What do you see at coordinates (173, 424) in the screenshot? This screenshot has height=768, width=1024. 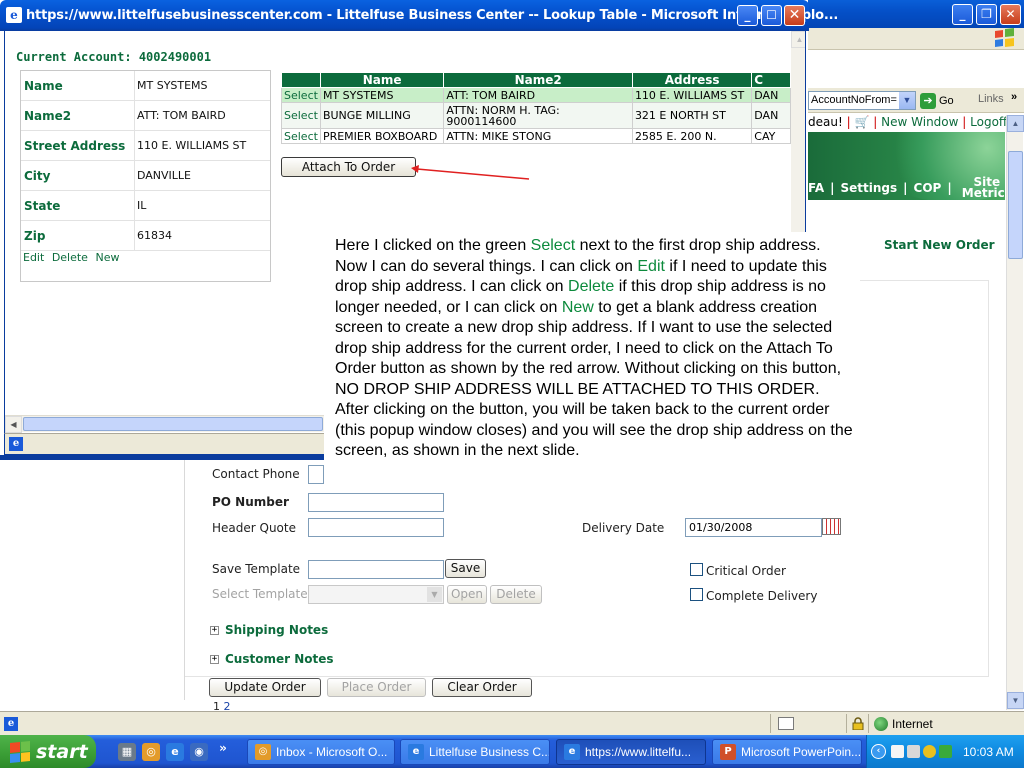 I see `popup-scroll-thumb` at bounding box center [173, 424].